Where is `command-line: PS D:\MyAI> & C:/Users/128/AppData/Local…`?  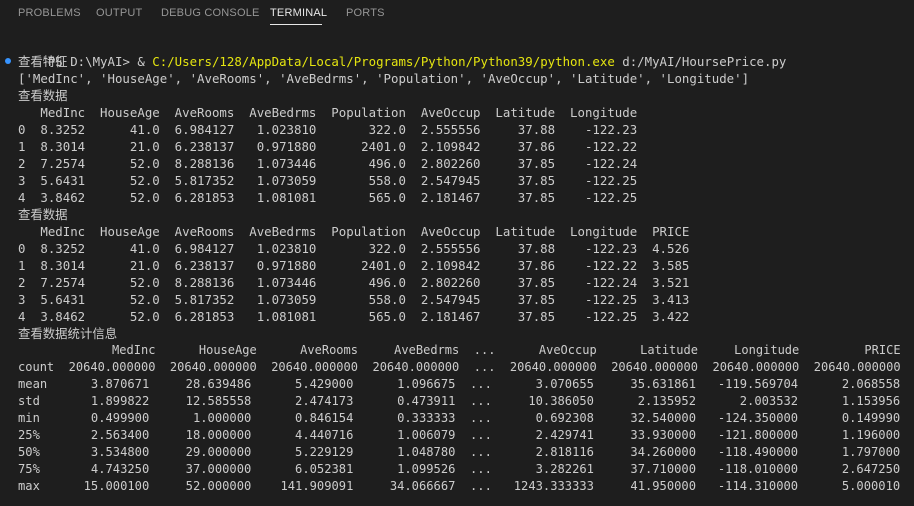 command-line: PS D:\MyAI> & C:/Users/128/AppData/Local… is located at coordinates (402, 52).